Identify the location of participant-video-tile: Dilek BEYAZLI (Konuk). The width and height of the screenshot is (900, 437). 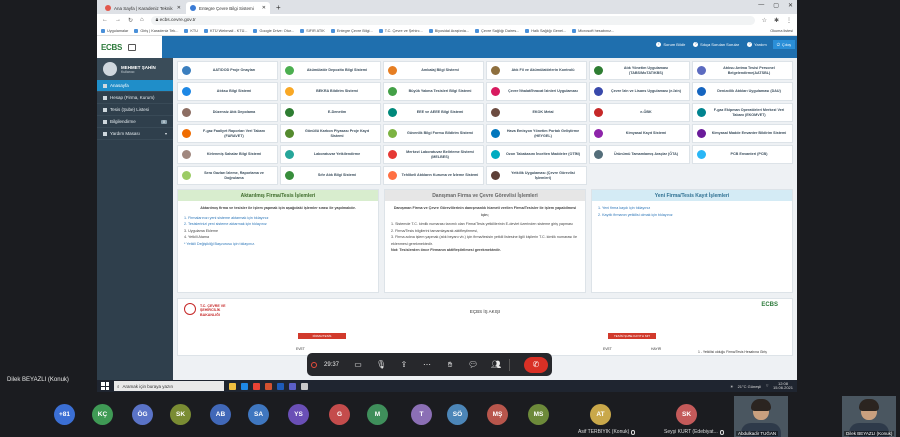
(869, 416).